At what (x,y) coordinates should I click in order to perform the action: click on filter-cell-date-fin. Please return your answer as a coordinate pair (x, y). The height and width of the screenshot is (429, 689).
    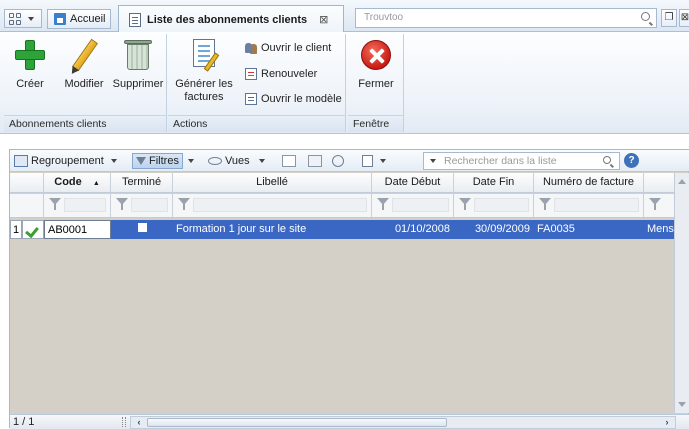
    Looking at the image, I should click on (494, 205).